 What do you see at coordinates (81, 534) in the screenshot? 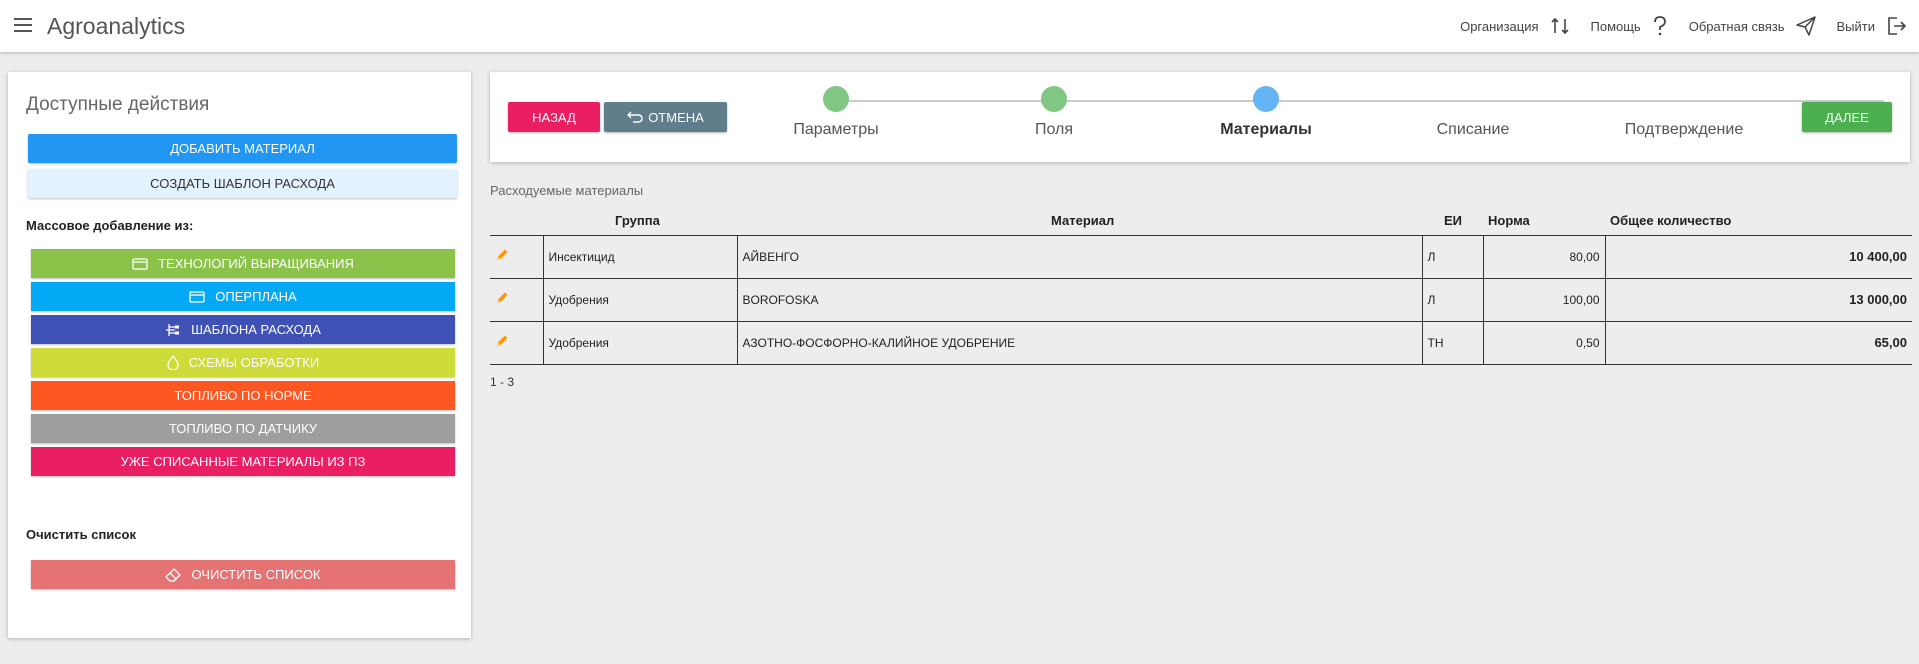
I see `clear-list-label: Очистить список` at bounding box center [81, 534].